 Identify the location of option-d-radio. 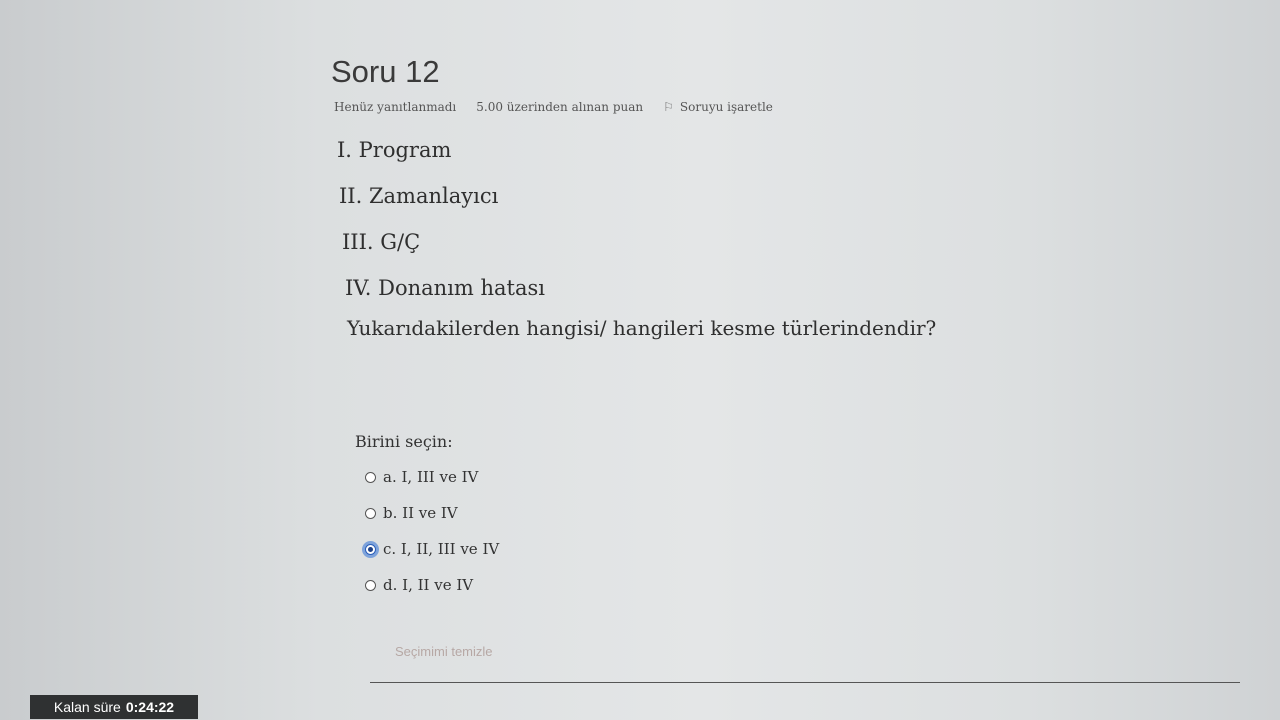
(370, 585).